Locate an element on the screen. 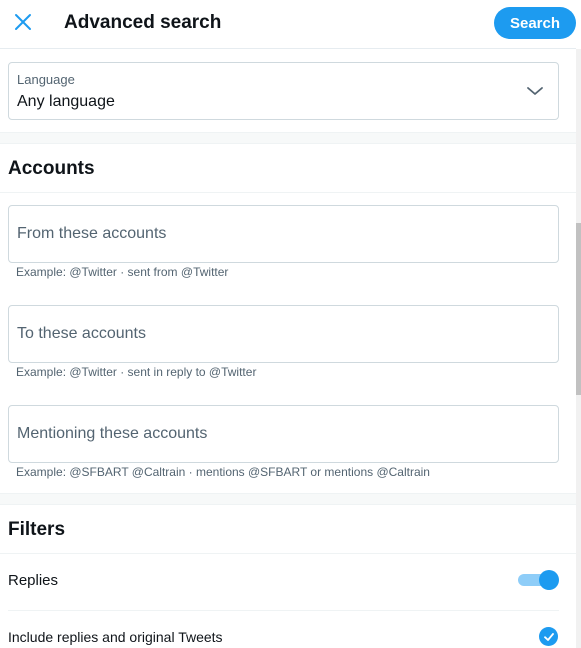 The height and width of the screenshot is (648, 581). close-button is located at coordinates (23, 22).